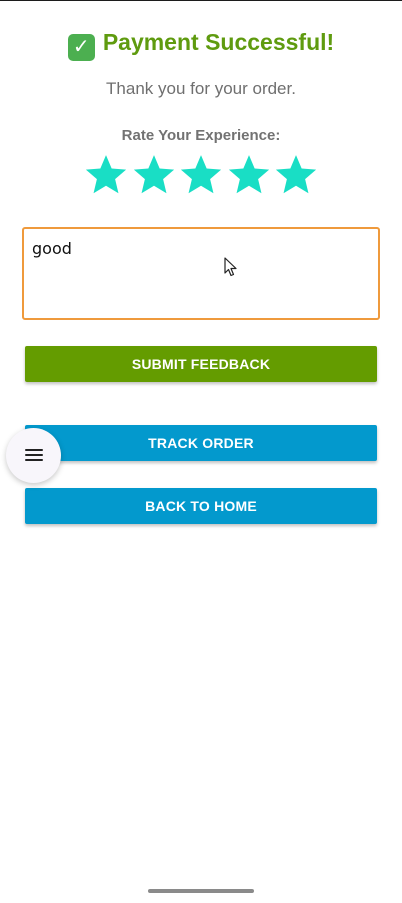  What do you see at coordinates (201, 891) in the screenshot?
I see `home-indicator-bar` at bounding box center [201, 891].